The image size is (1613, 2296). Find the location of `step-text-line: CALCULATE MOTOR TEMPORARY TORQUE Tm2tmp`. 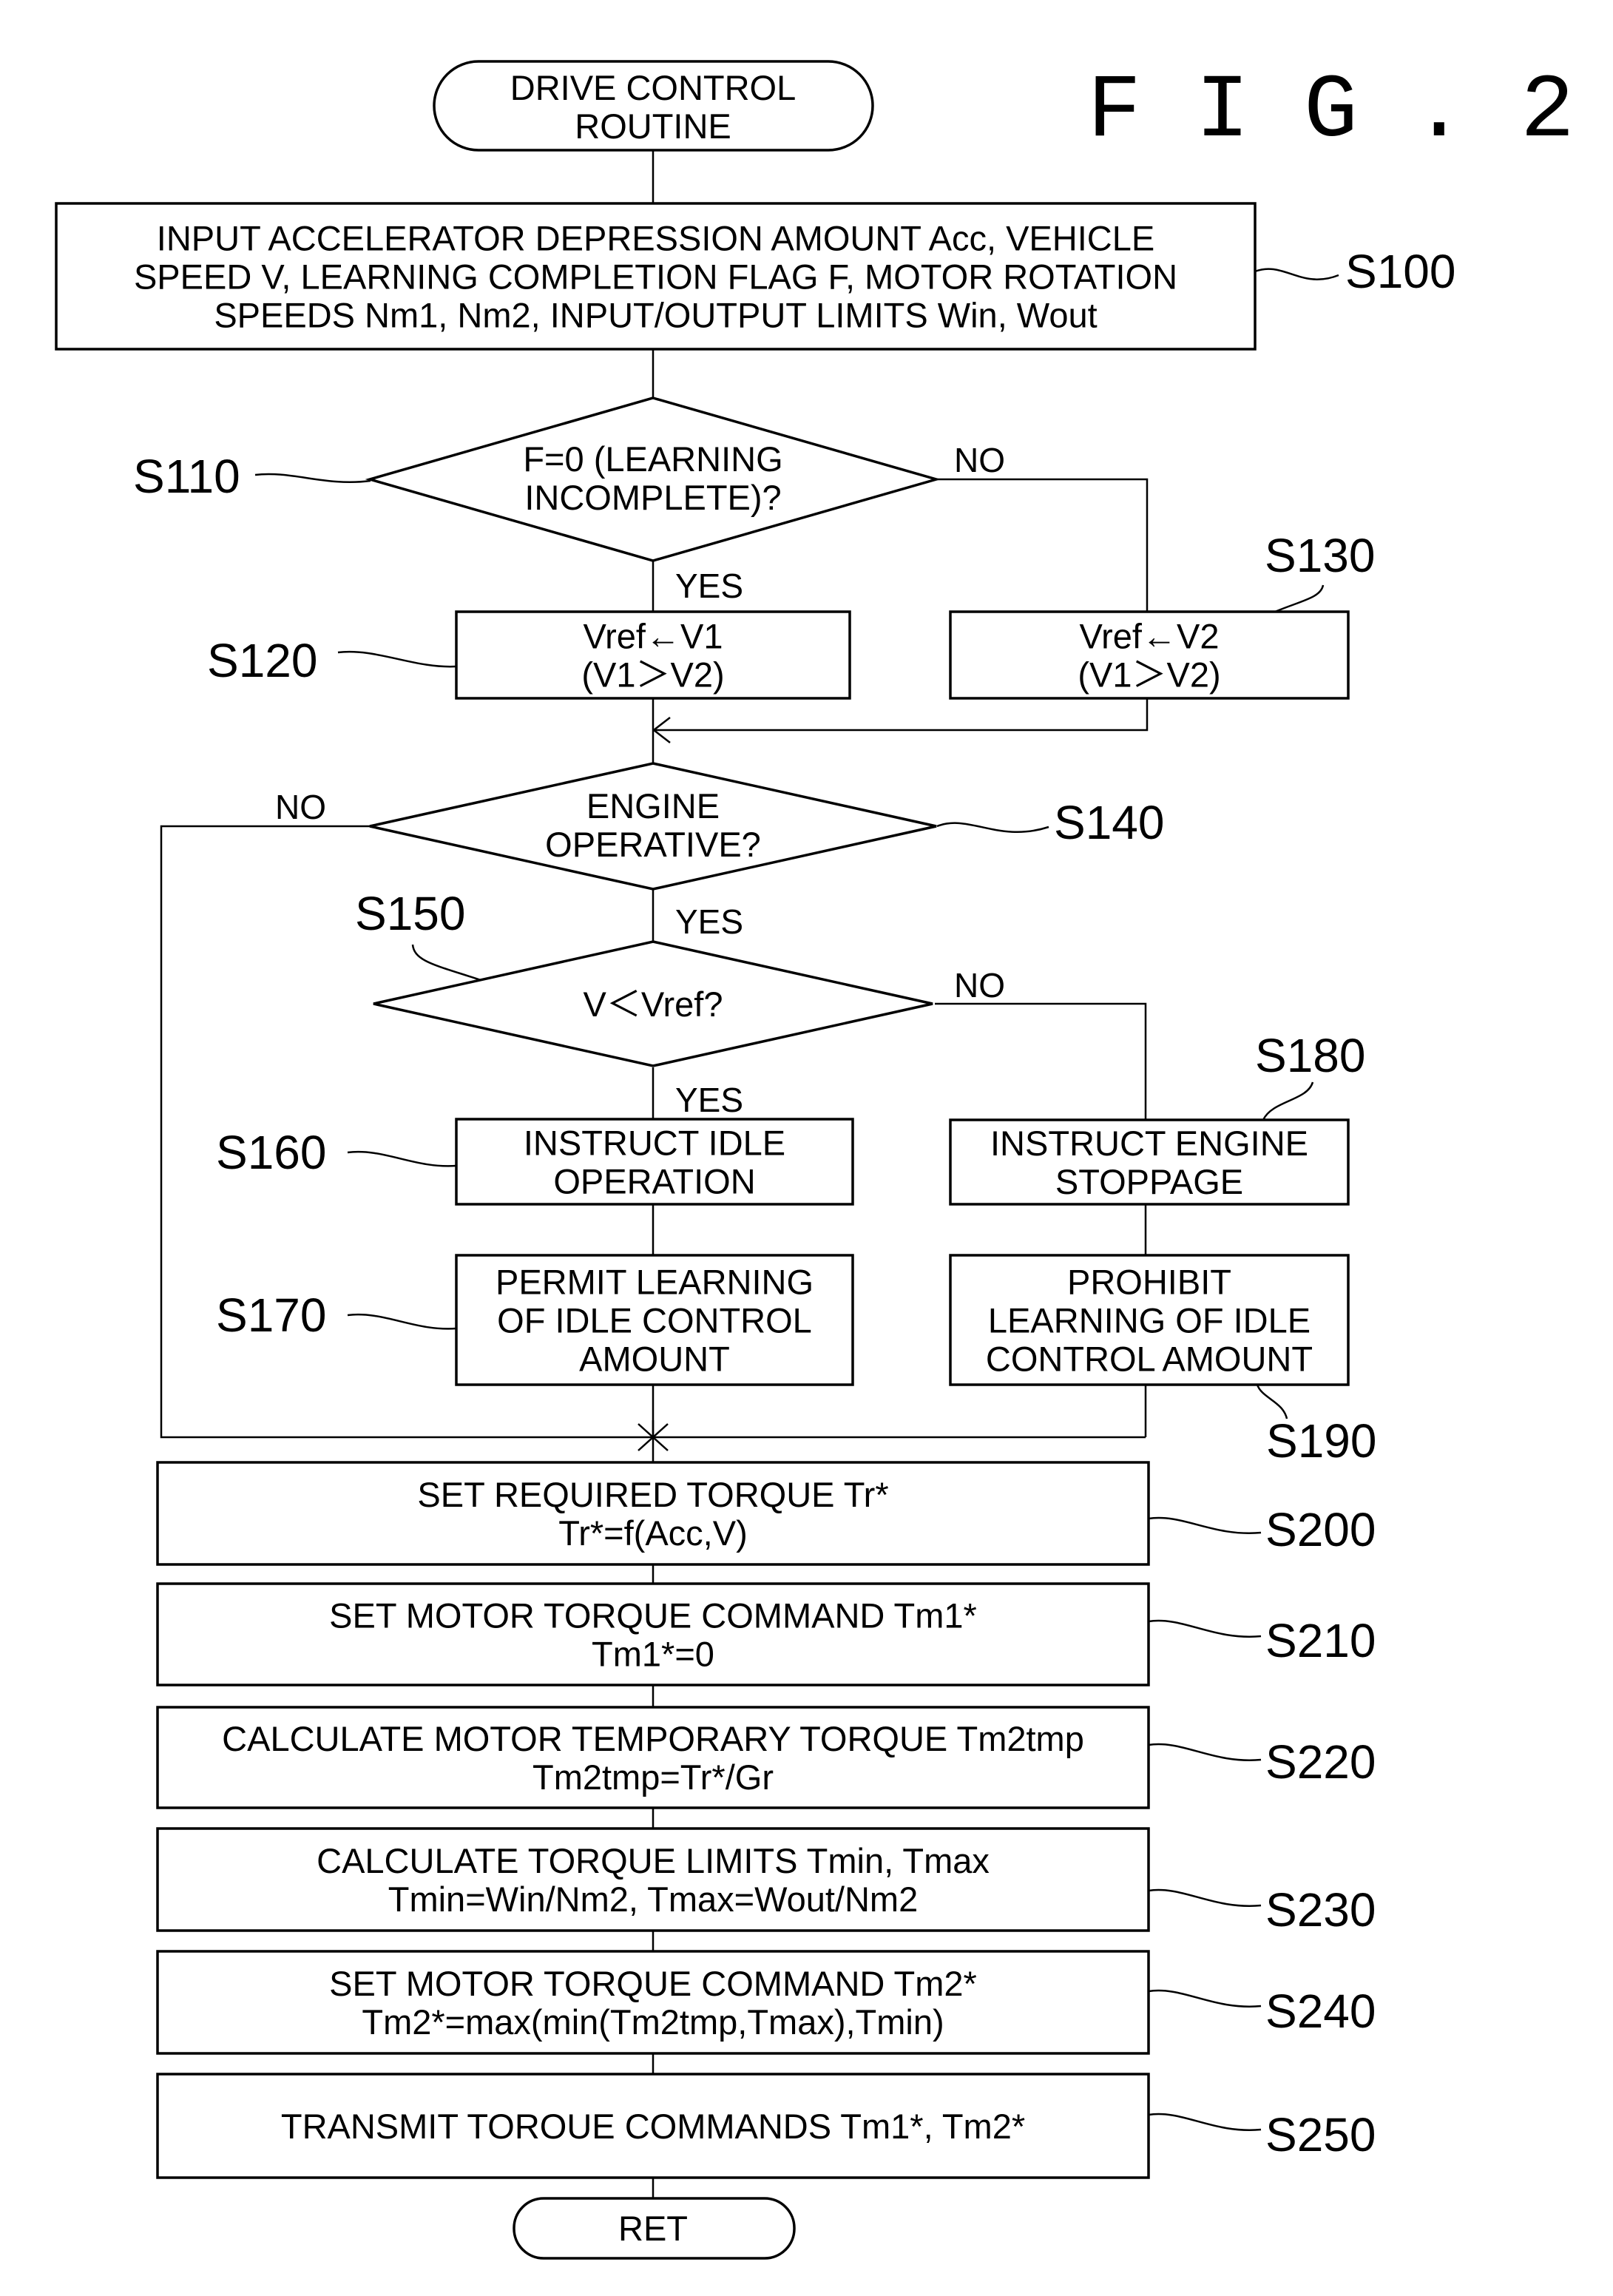

step-text-line: CALCULATE MOTOR TEMPORARY TORQUE Tm2tmp is located at coordinates (653, 1738).